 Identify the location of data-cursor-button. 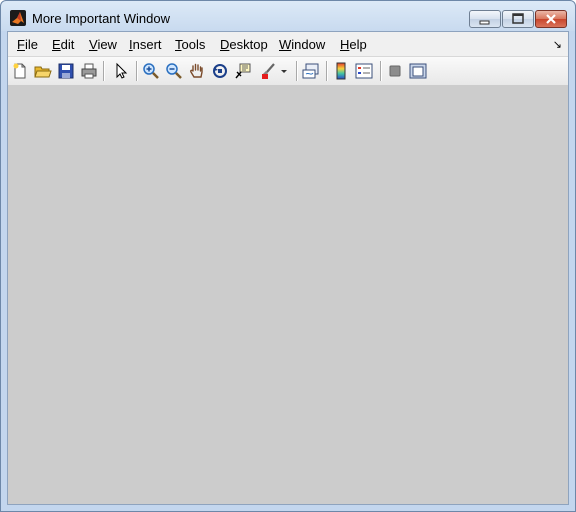
(243, 71).